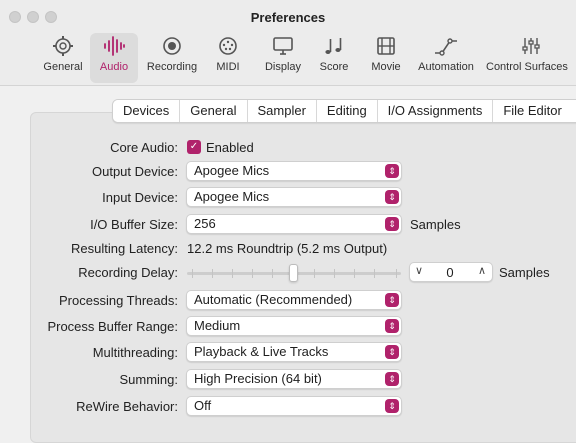  I want to click on summing-popup: High Precision (64 bit) ⇕, so click(294, 379).